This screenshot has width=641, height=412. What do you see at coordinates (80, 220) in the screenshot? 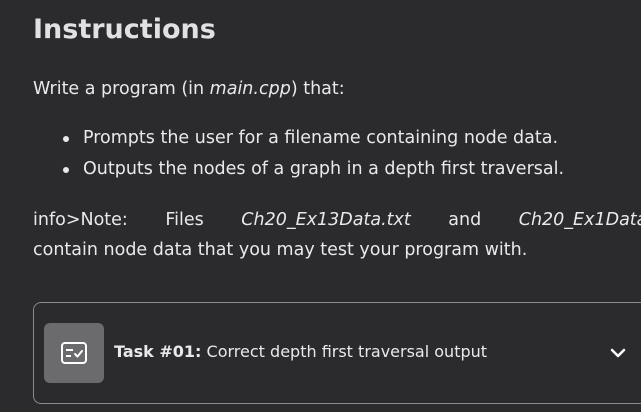
I see `note-prefix: info>Note:` at bounding box center [80, 220].